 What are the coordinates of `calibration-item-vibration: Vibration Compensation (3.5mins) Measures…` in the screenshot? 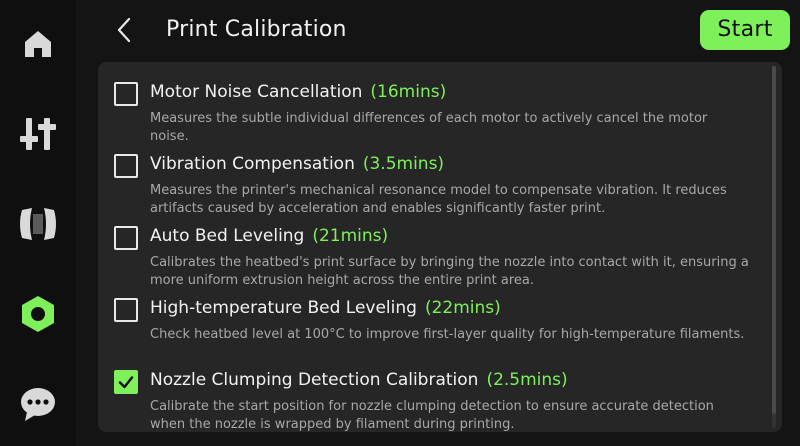 It's located at (434, 177).